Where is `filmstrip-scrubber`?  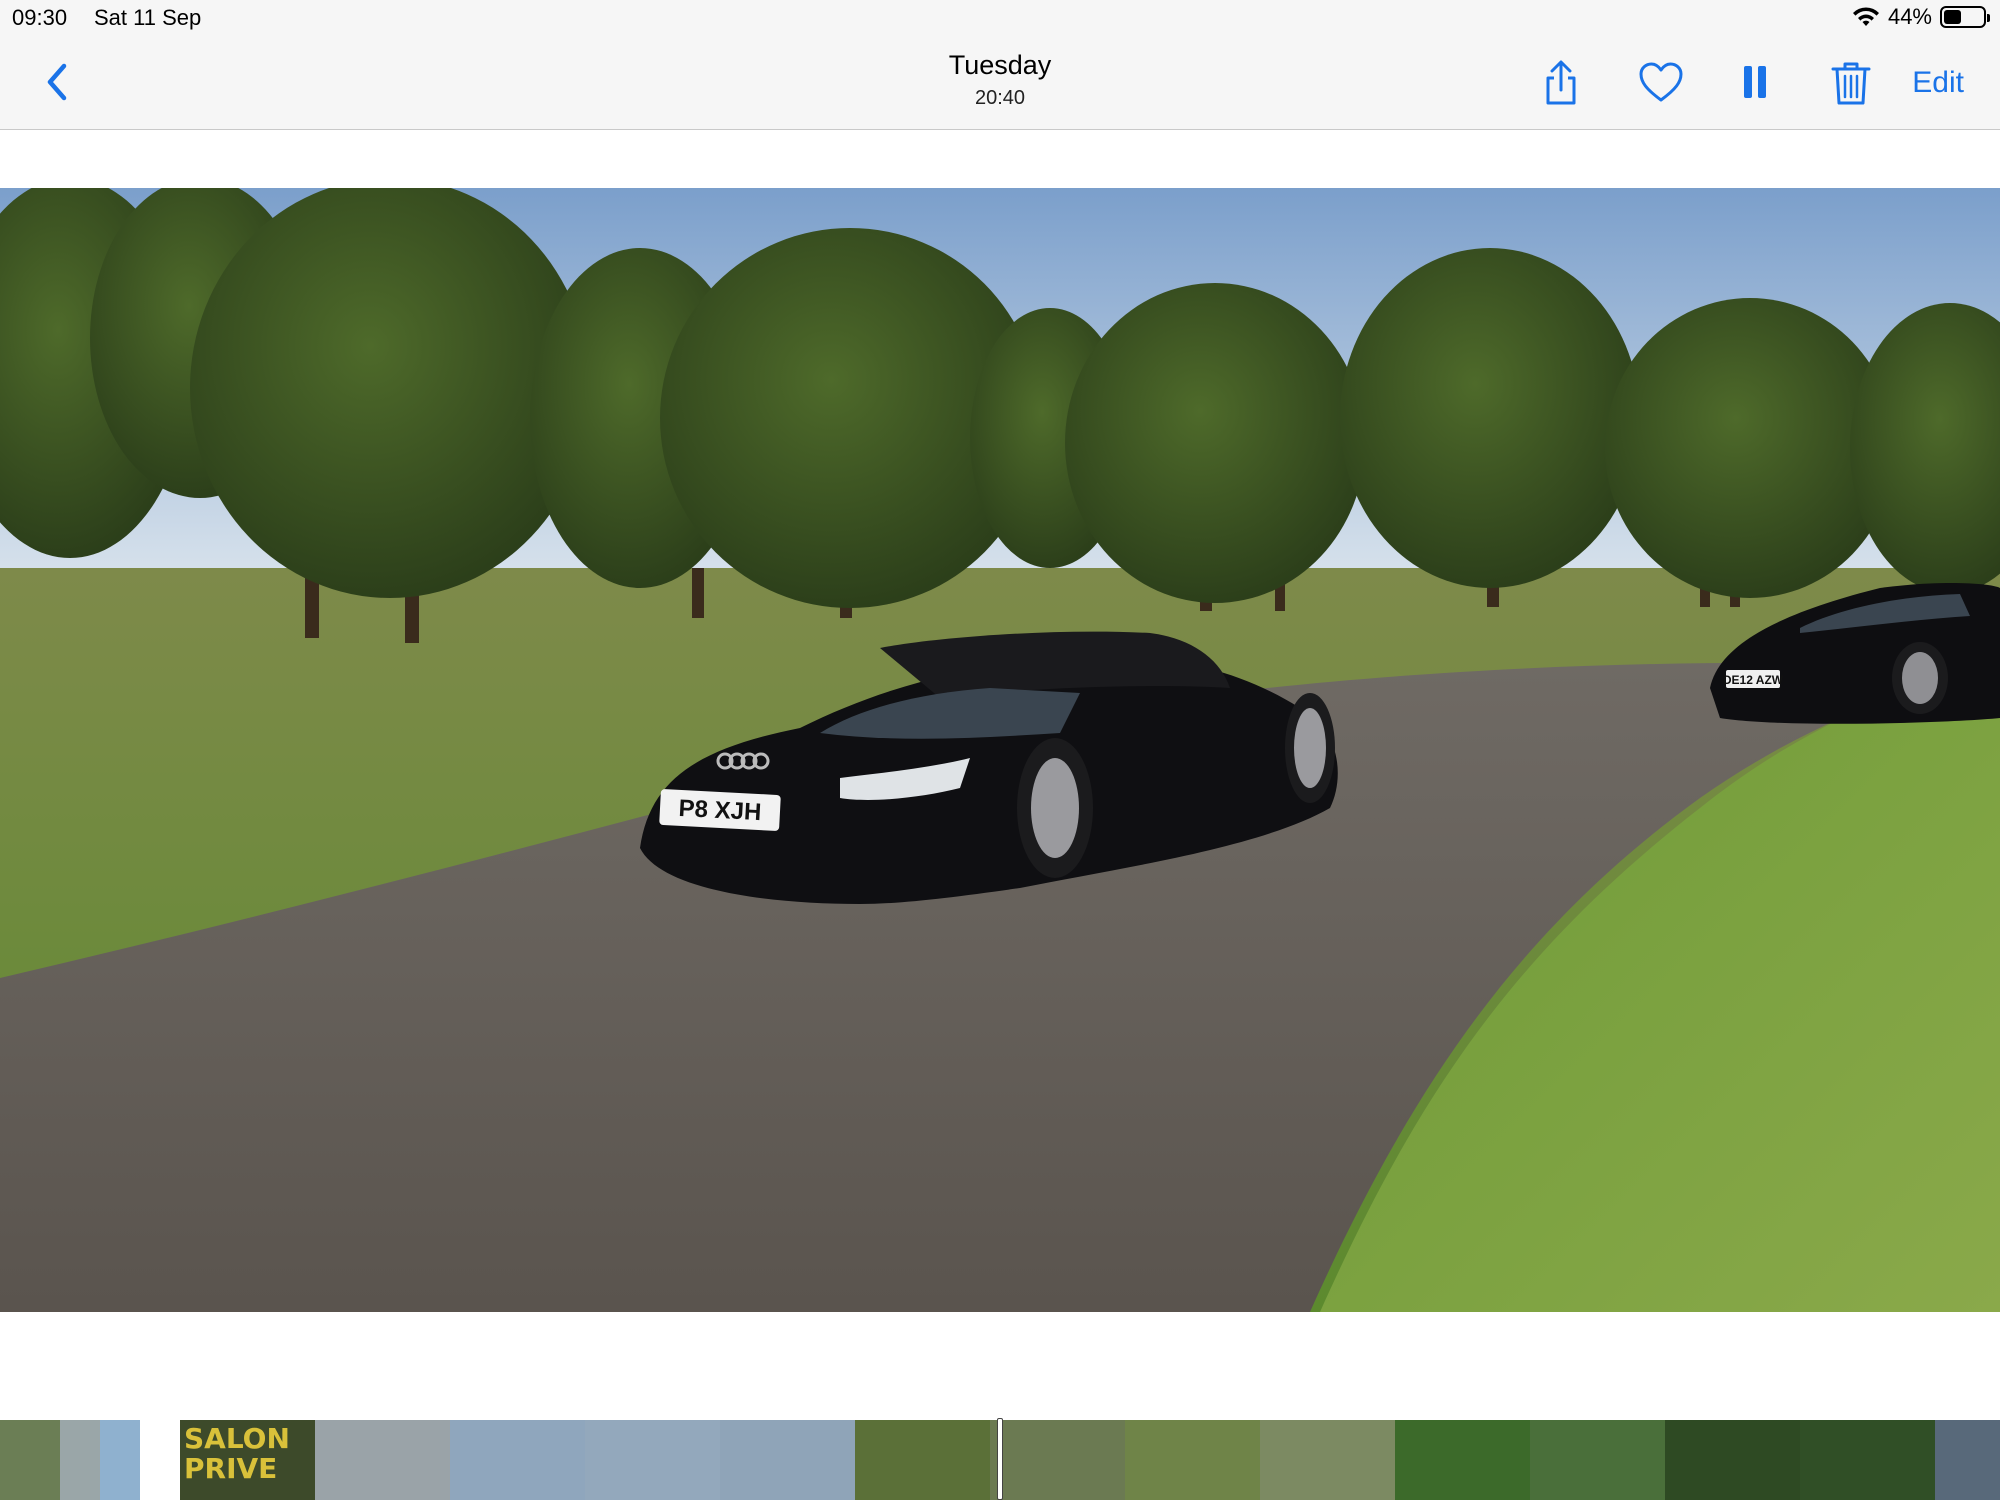
filmstrip-scrubber is located at coordinates (1000, 1459).